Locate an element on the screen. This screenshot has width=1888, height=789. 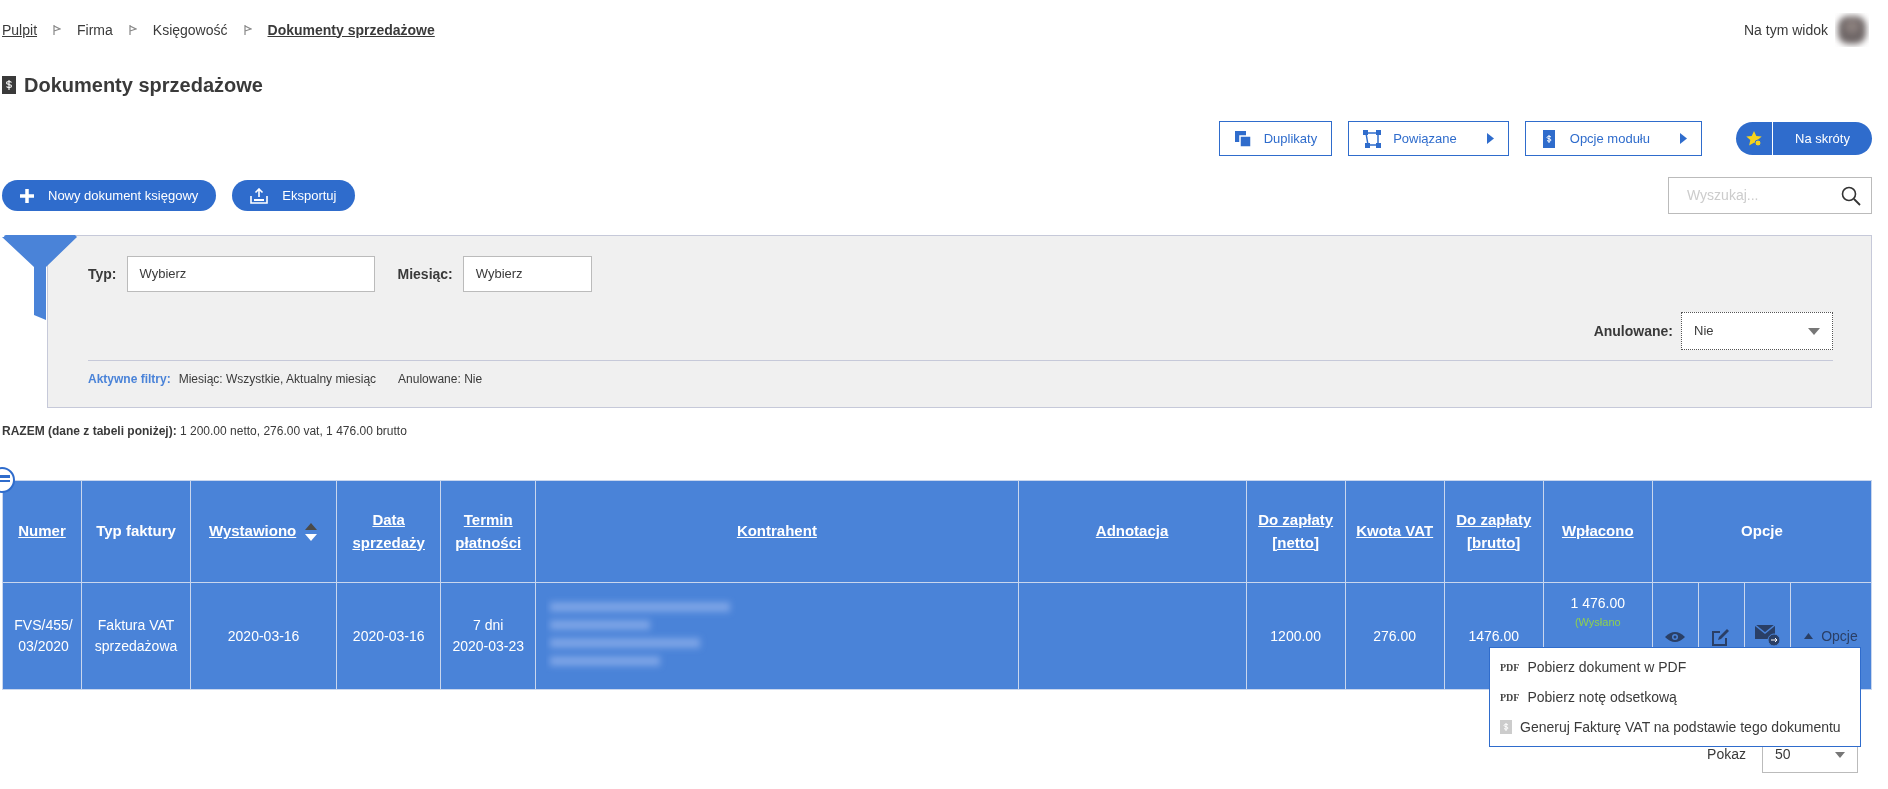
active-filter: Anulowane: Nie is located at coordinates (440, 379).